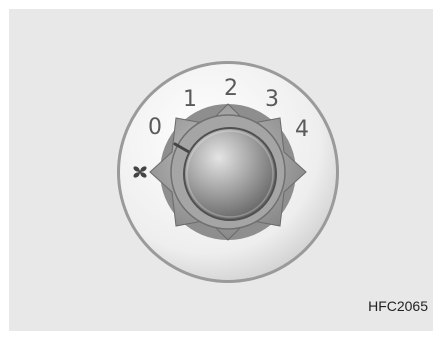 This screenshot has width=442, height=340. I want to click on speed-position-0: 0, so click(155, 127).